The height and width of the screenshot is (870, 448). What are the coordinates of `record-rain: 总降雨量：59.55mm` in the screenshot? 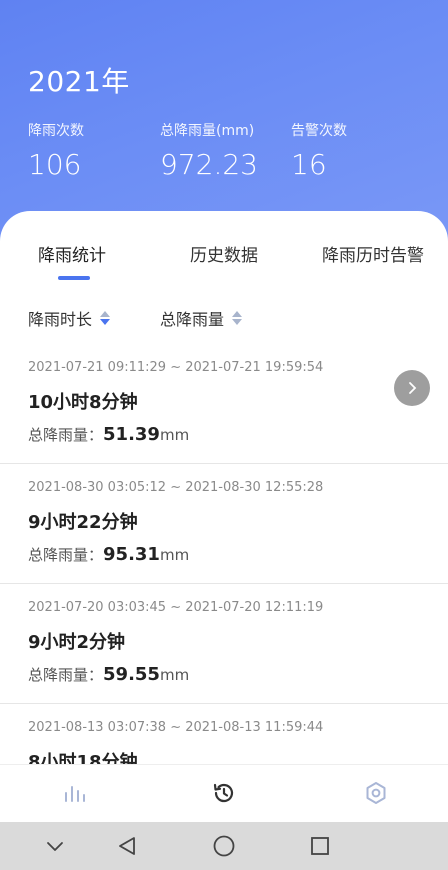 It's located at (108, 674).